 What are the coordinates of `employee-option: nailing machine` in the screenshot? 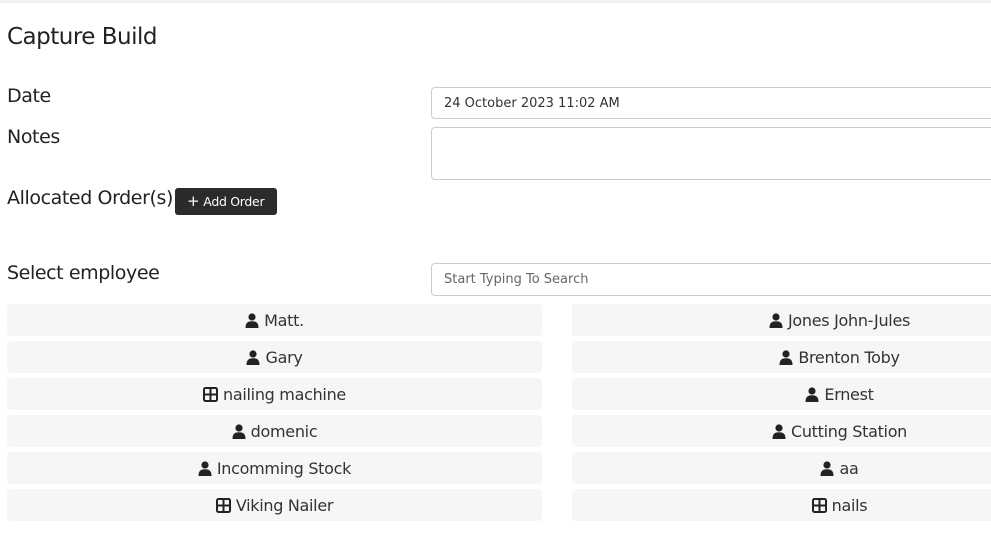 It's located at (274, 394).